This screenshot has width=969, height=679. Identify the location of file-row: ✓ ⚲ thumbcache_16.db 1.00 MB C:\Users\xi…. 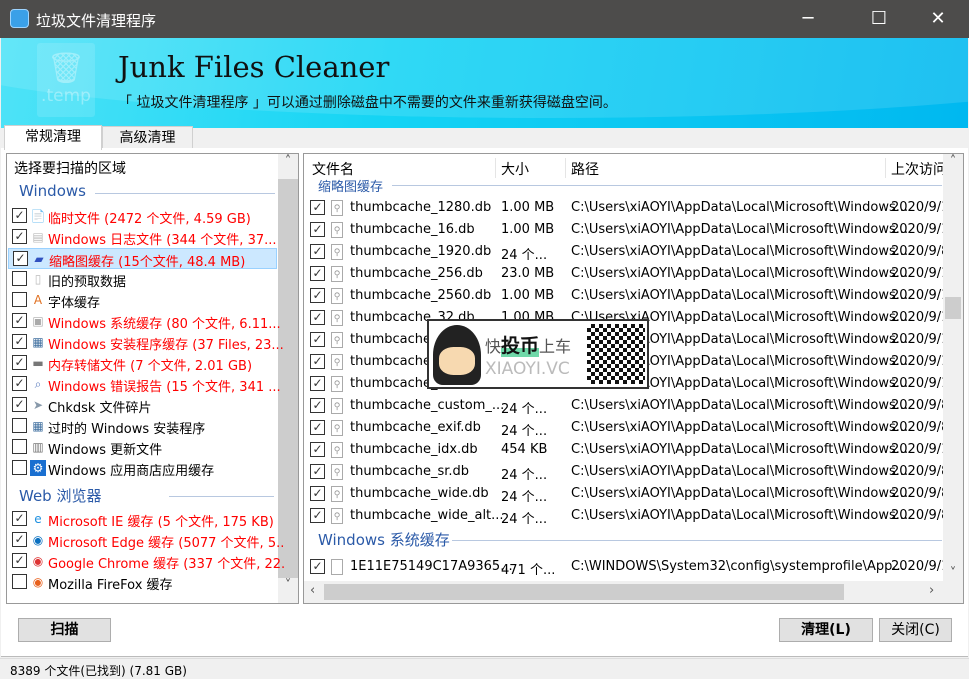
(626, 230).